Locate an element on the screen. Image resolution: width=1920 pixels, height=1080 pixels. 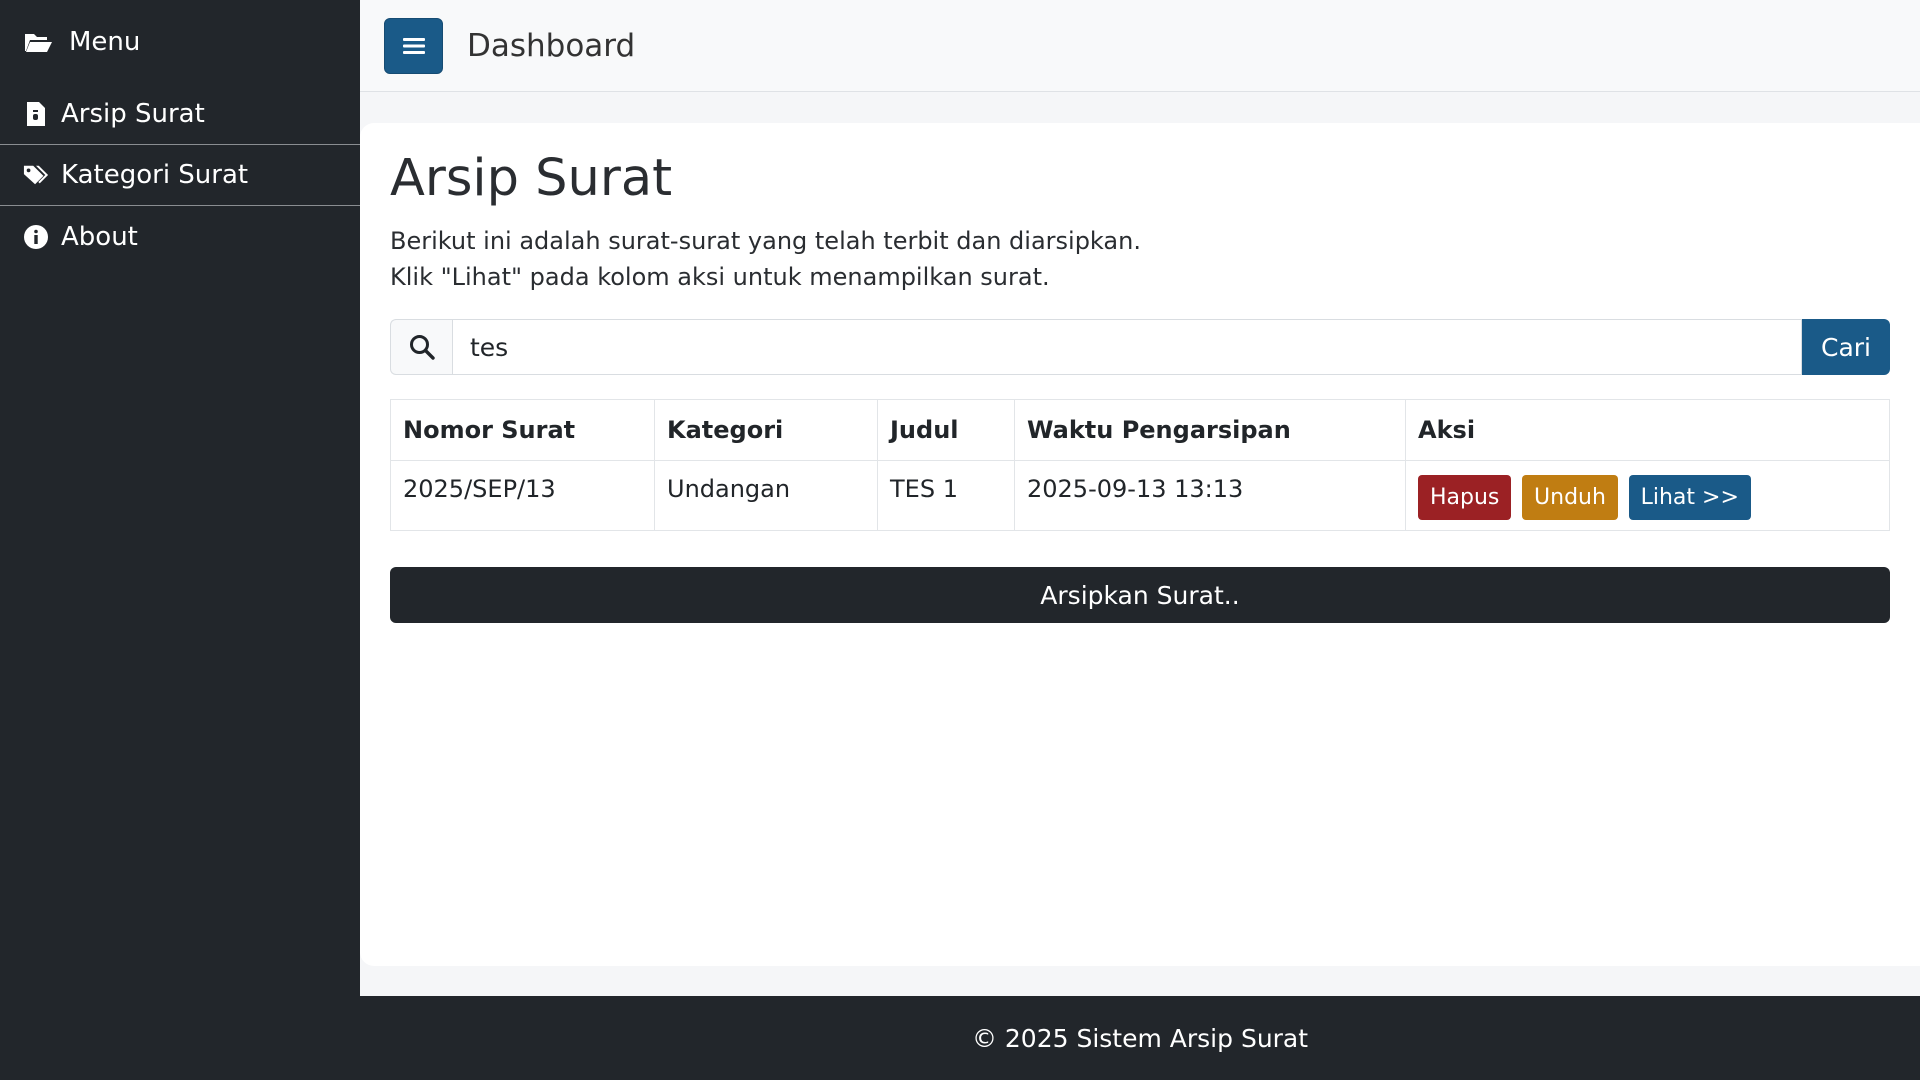
sidebar-item-about: About is located at coordinates (180, 236).